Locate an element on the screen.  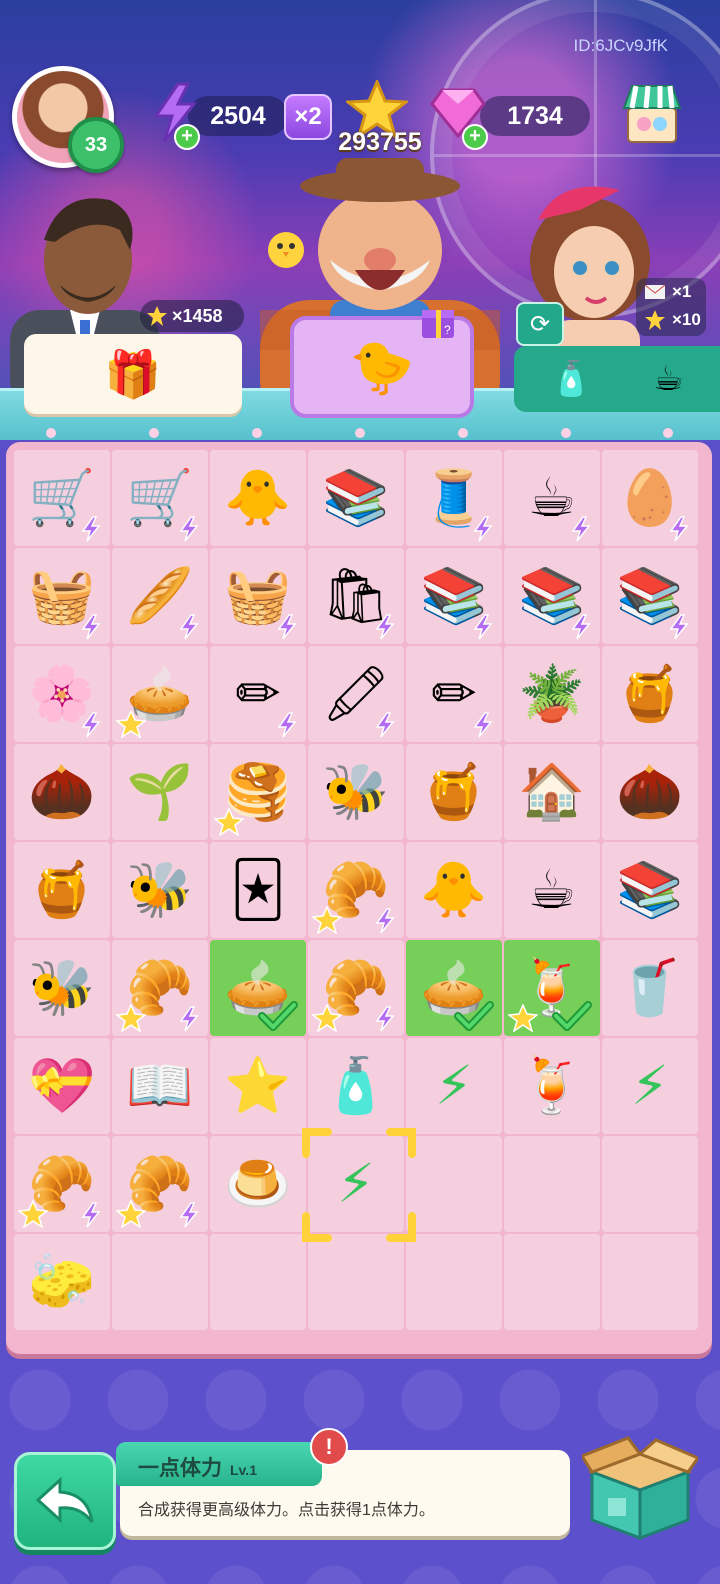
board-cell: 🃏 is located at coordinates (258, 890).